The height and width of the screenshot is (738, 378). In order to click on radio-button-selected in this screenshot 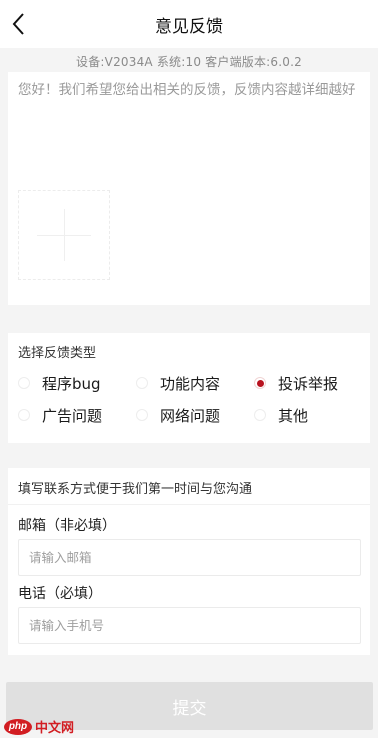, I will do `click(260, 383)`.